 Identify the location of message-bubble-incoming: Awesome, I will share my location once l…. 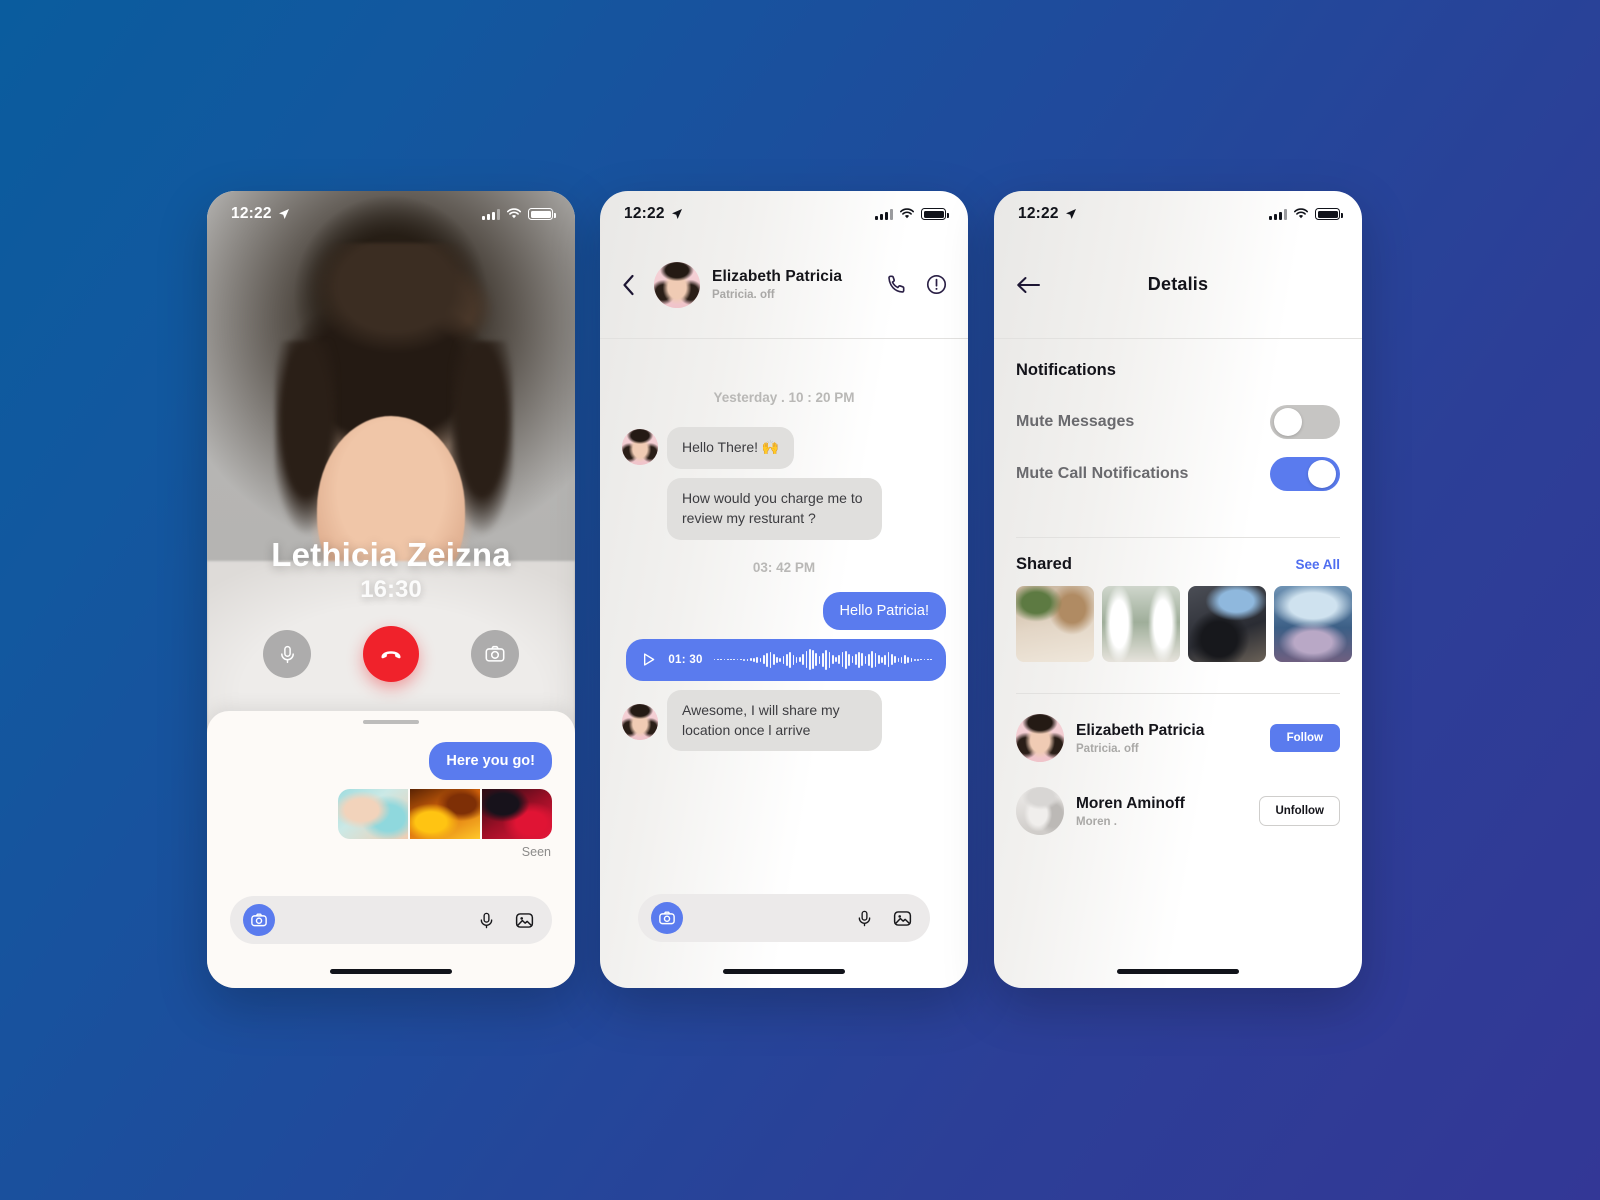
(774, 720).